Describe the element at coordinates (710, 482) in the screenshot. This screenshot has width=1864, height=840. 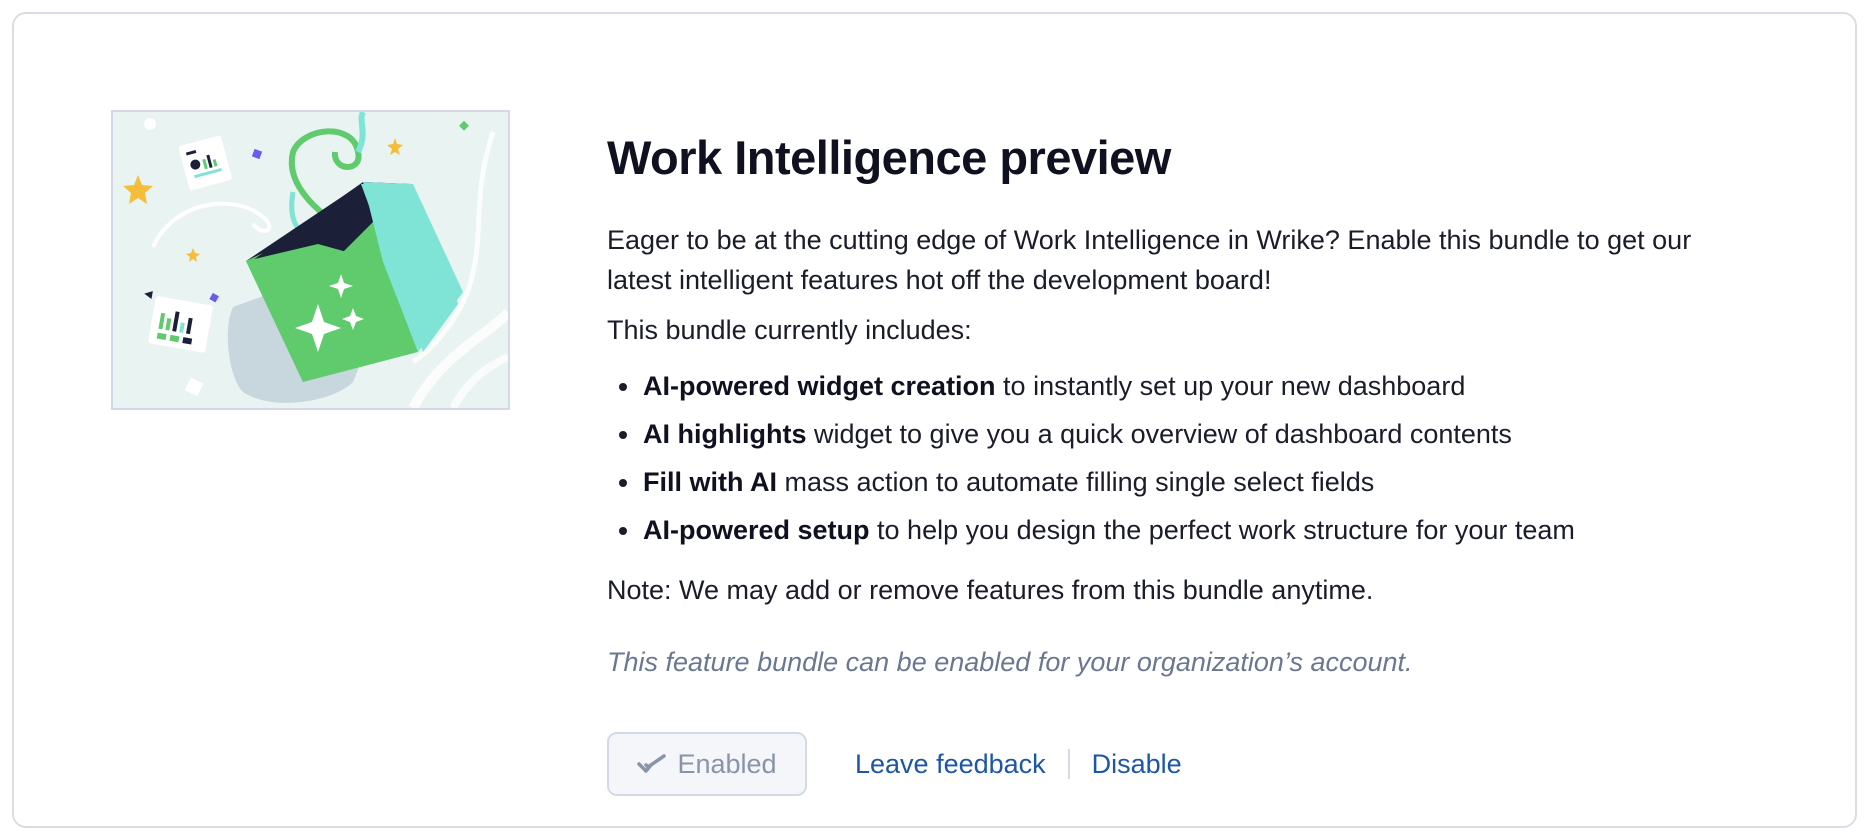
I see `feature-name: Fill with AI` at that location.